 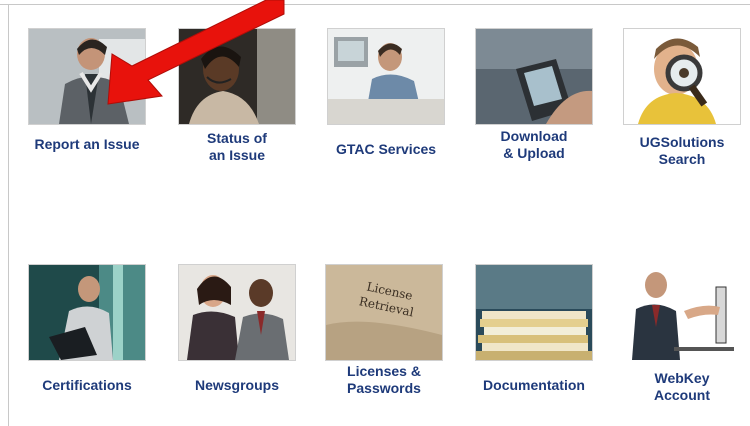 I want to click on documentation-link: Documentation, so click(x=534, y=334).